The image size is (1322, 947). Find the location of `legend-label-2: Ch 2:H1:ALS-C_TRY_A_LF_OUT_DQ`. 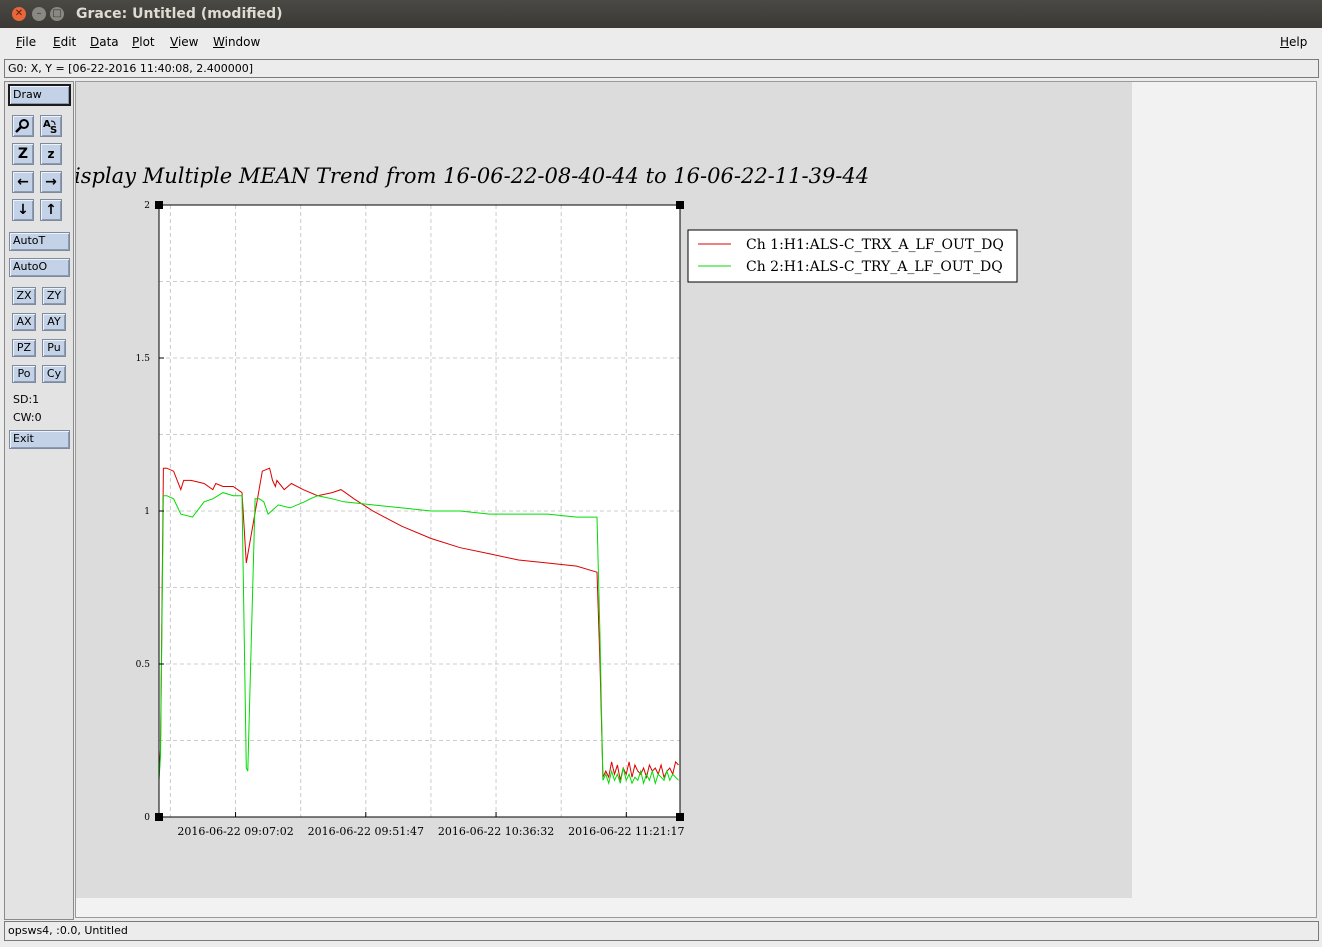

legend-label-2: Ch 2:H1:ALS-C_TRY_A_LF_OUT_DQ is located at coordinates (874, 267).